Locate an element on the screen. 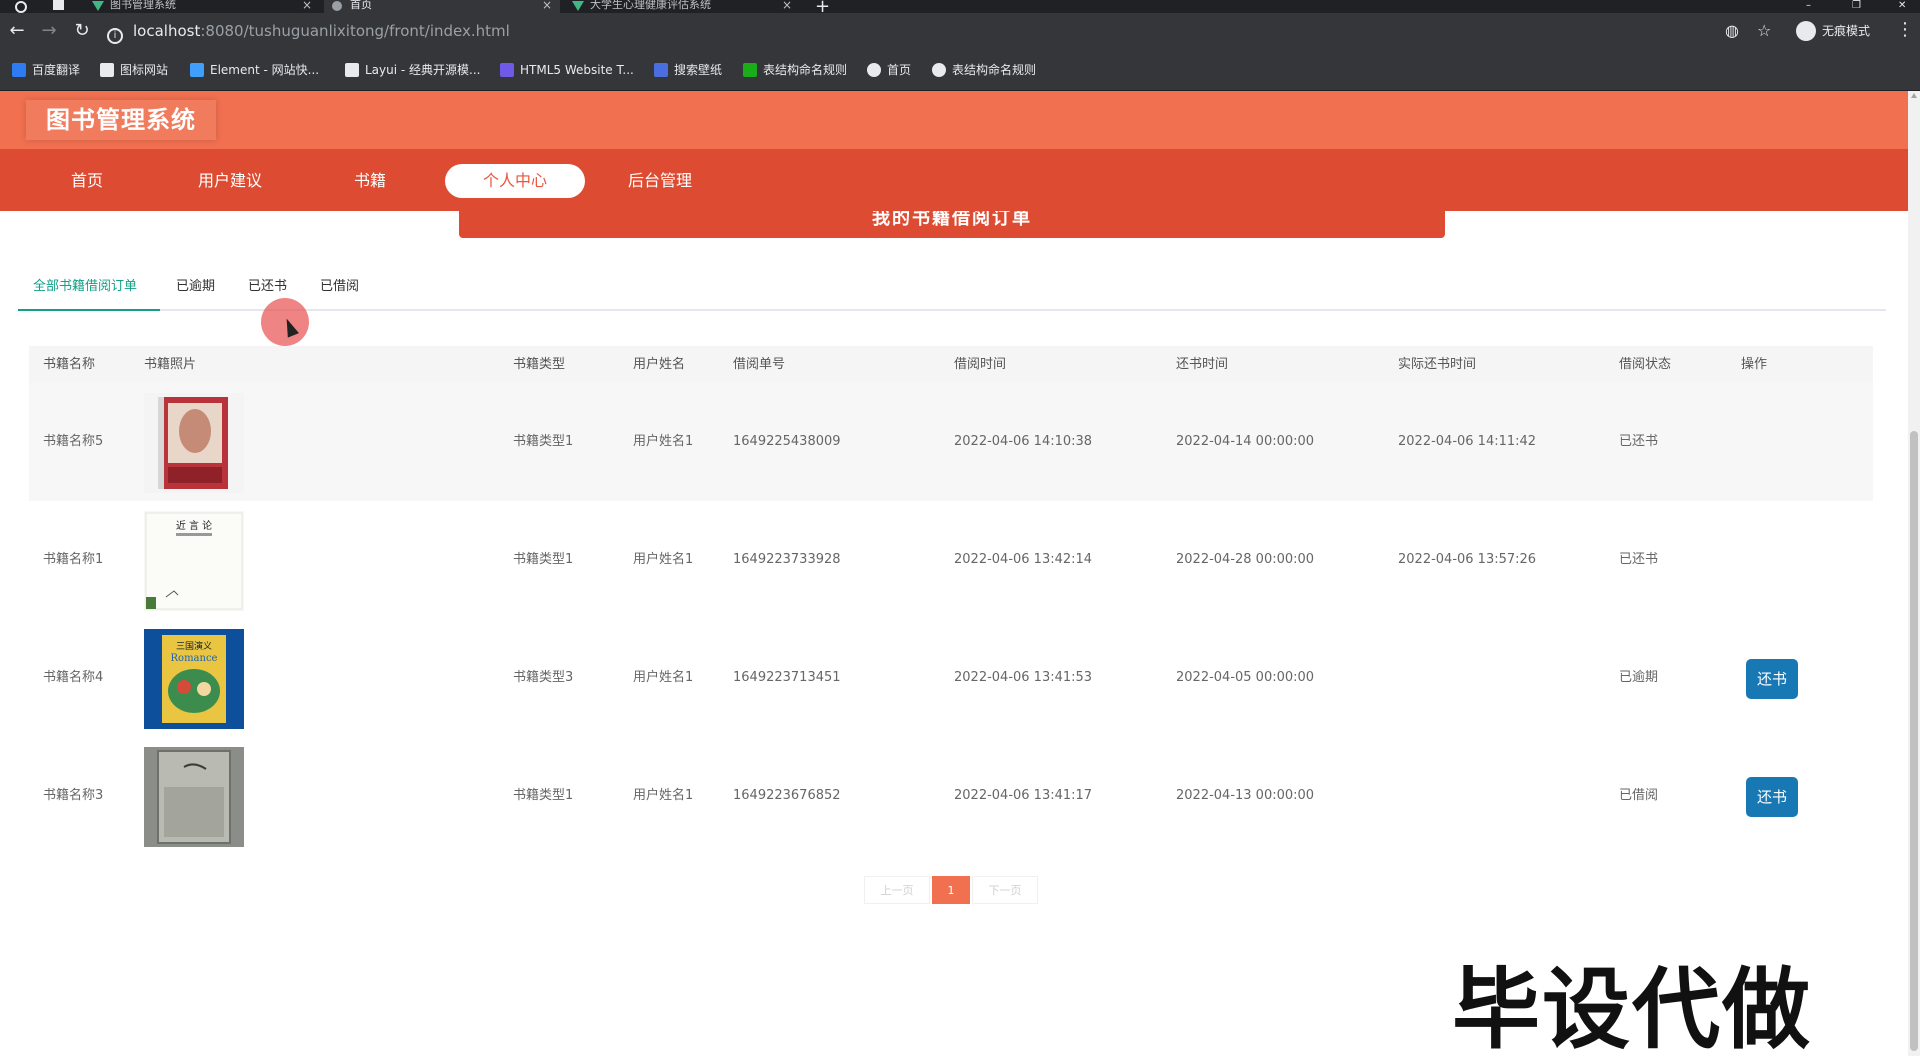  bookmark-item: 图标网站 is located at coordinates (134, 70).